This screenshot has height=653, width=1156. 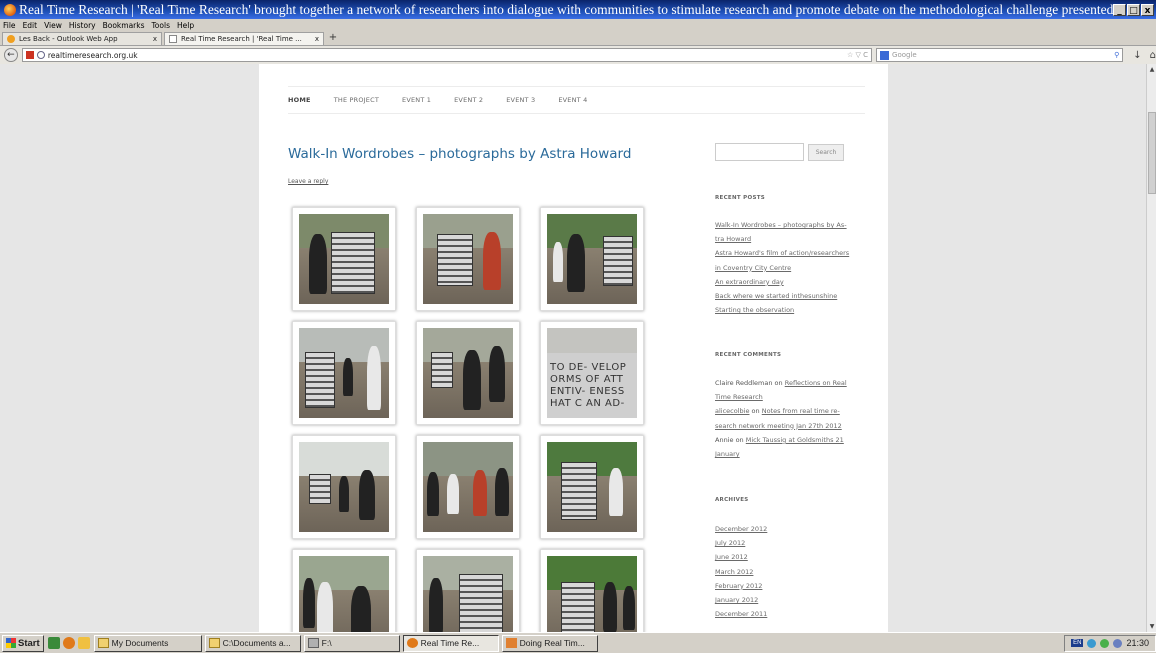 What do you see at coordinates (23, 643) in the screenshot?
I see `start-button: Start` at bounding box center [23, 643].